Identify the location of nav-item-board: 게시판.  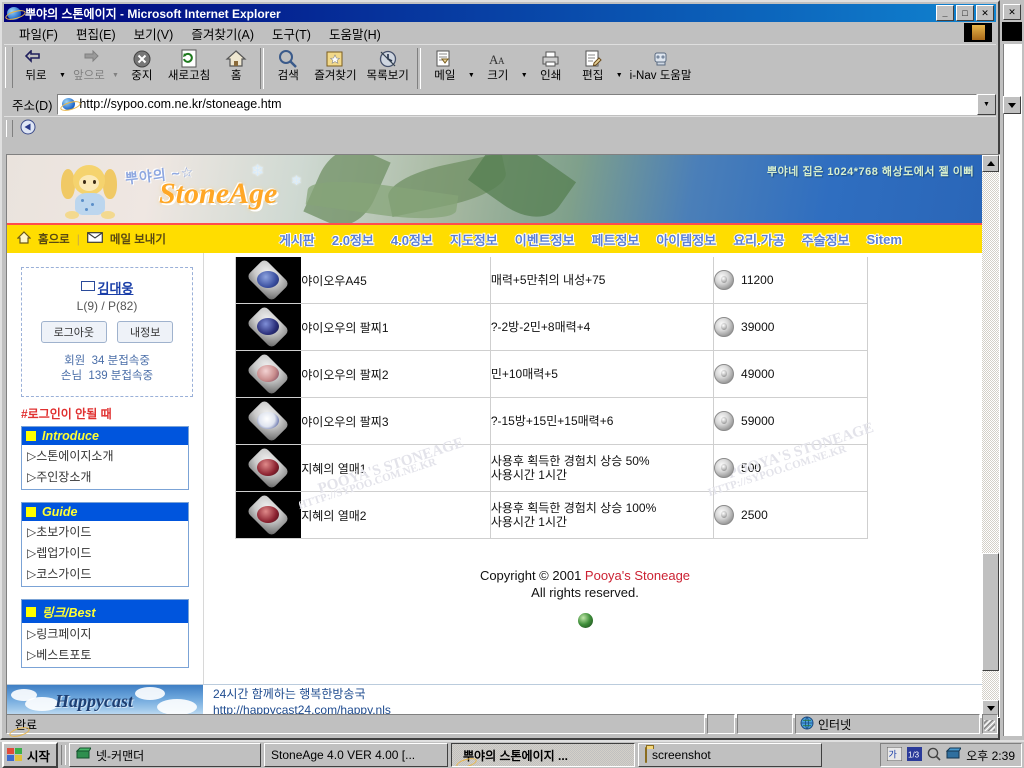
(297, 239).